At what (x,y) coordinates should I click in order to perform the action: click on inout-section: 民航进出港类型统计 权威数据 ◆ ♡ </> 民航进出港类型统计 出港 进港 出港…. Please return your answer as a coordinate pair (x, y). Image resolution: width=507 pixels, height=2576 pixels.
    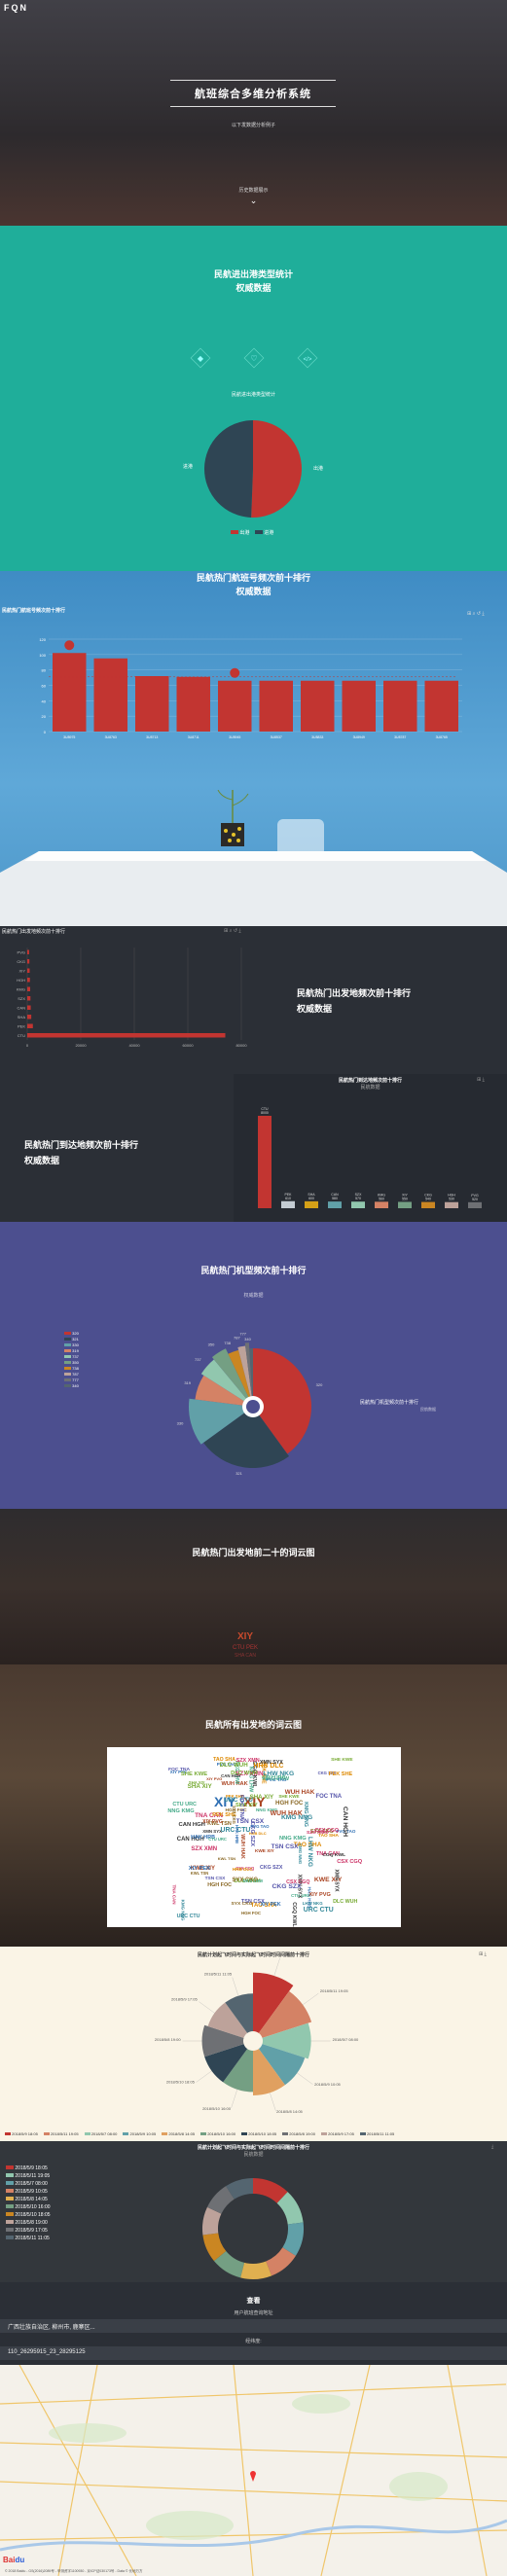
    Looking at the image, I should click on (253, 398).